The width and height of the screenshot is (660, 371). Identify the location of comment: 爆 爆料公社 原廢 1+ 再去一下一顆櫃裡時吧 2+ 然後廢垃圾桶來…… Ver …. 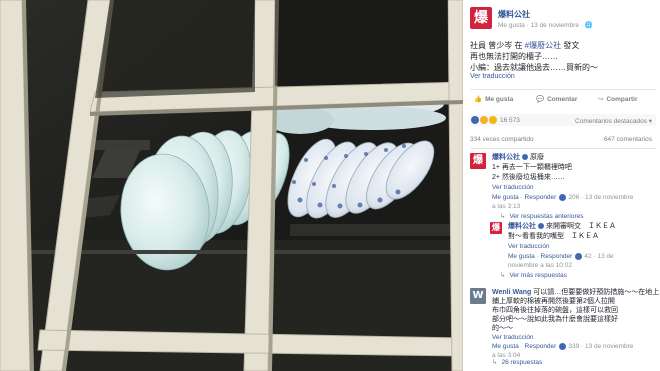
(563, 183).